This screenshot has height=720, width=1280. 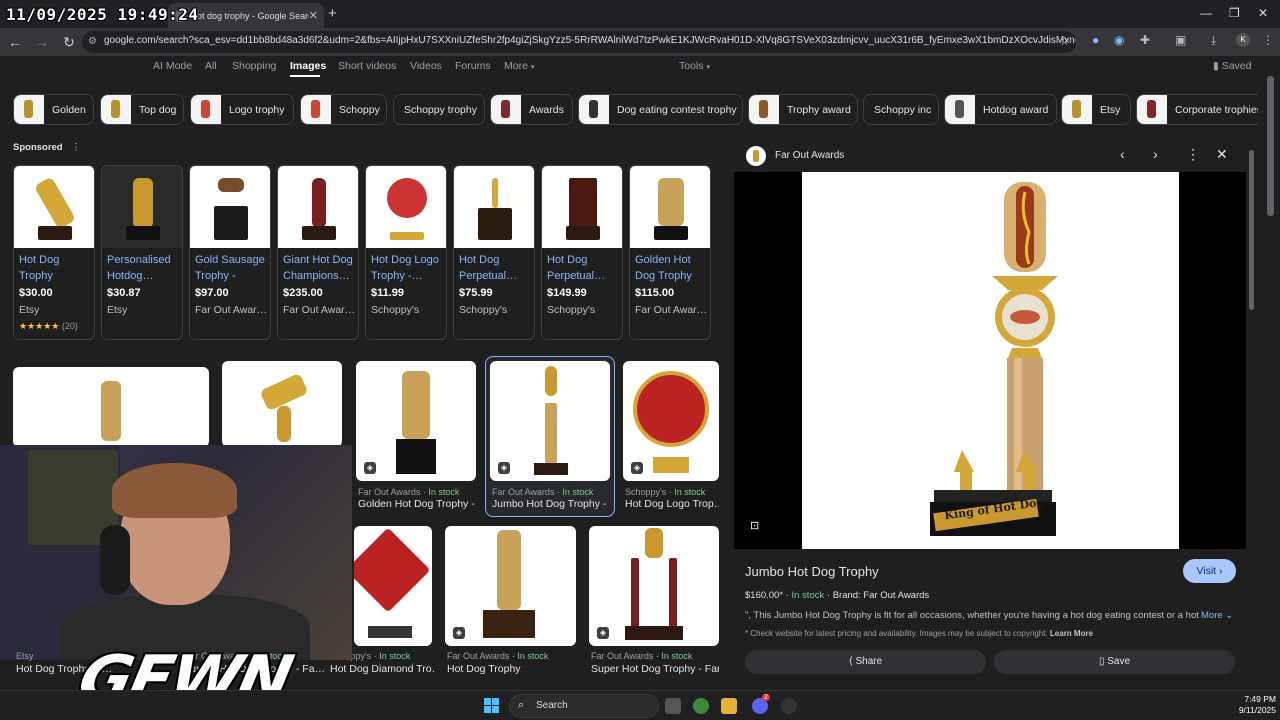 What do you see at coordinates (1263, 13) in the screenshot?
I see `close-window-button: ✕` at bounding box center [1263, 13].